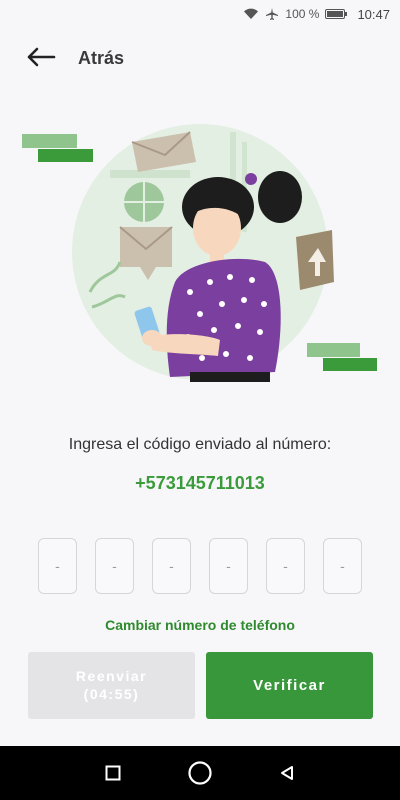  I want to click on back-label: Atrás, so click(101, 58).